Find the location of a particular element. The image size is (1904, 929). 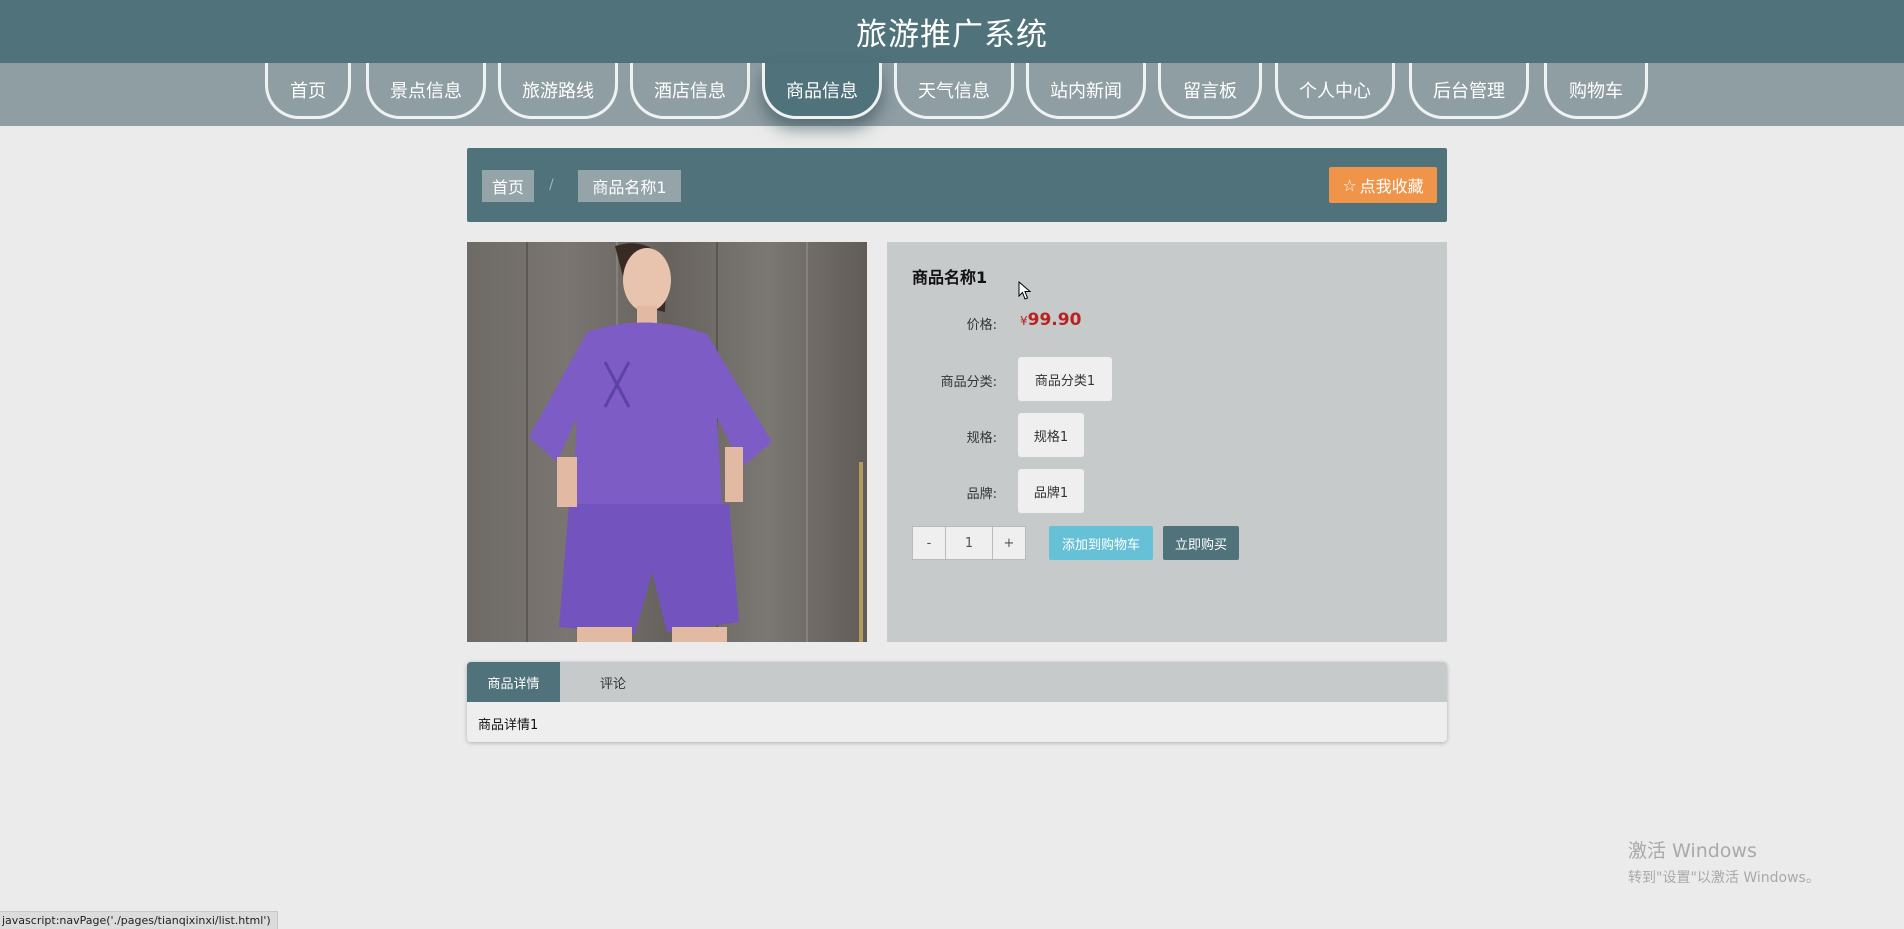

nav-item-hotels: 酒店信息 is located at coordinates (690, 91).